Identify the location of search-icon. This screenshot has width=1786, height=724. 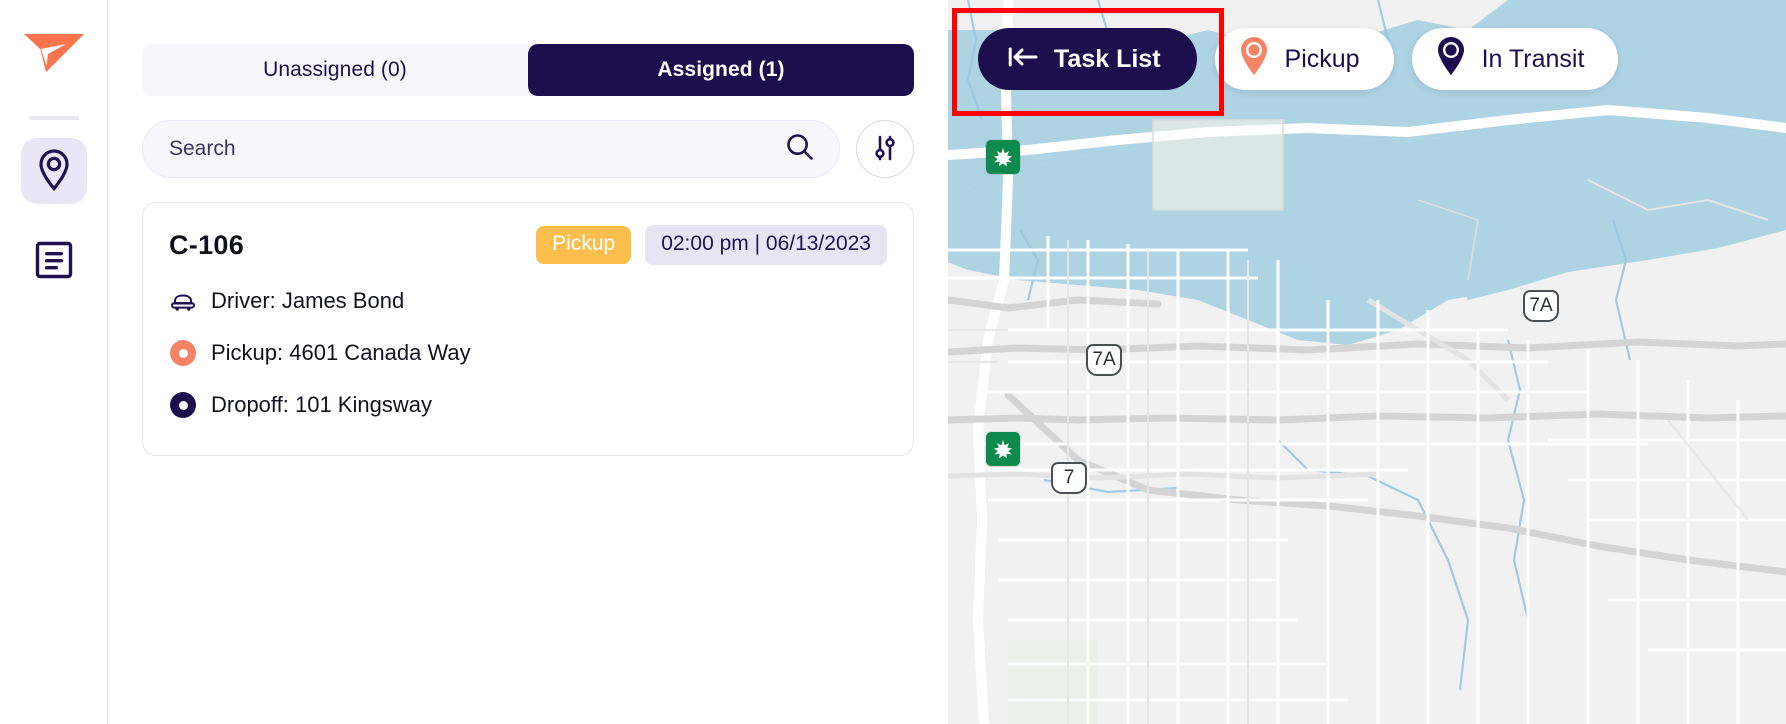
(800, 149).